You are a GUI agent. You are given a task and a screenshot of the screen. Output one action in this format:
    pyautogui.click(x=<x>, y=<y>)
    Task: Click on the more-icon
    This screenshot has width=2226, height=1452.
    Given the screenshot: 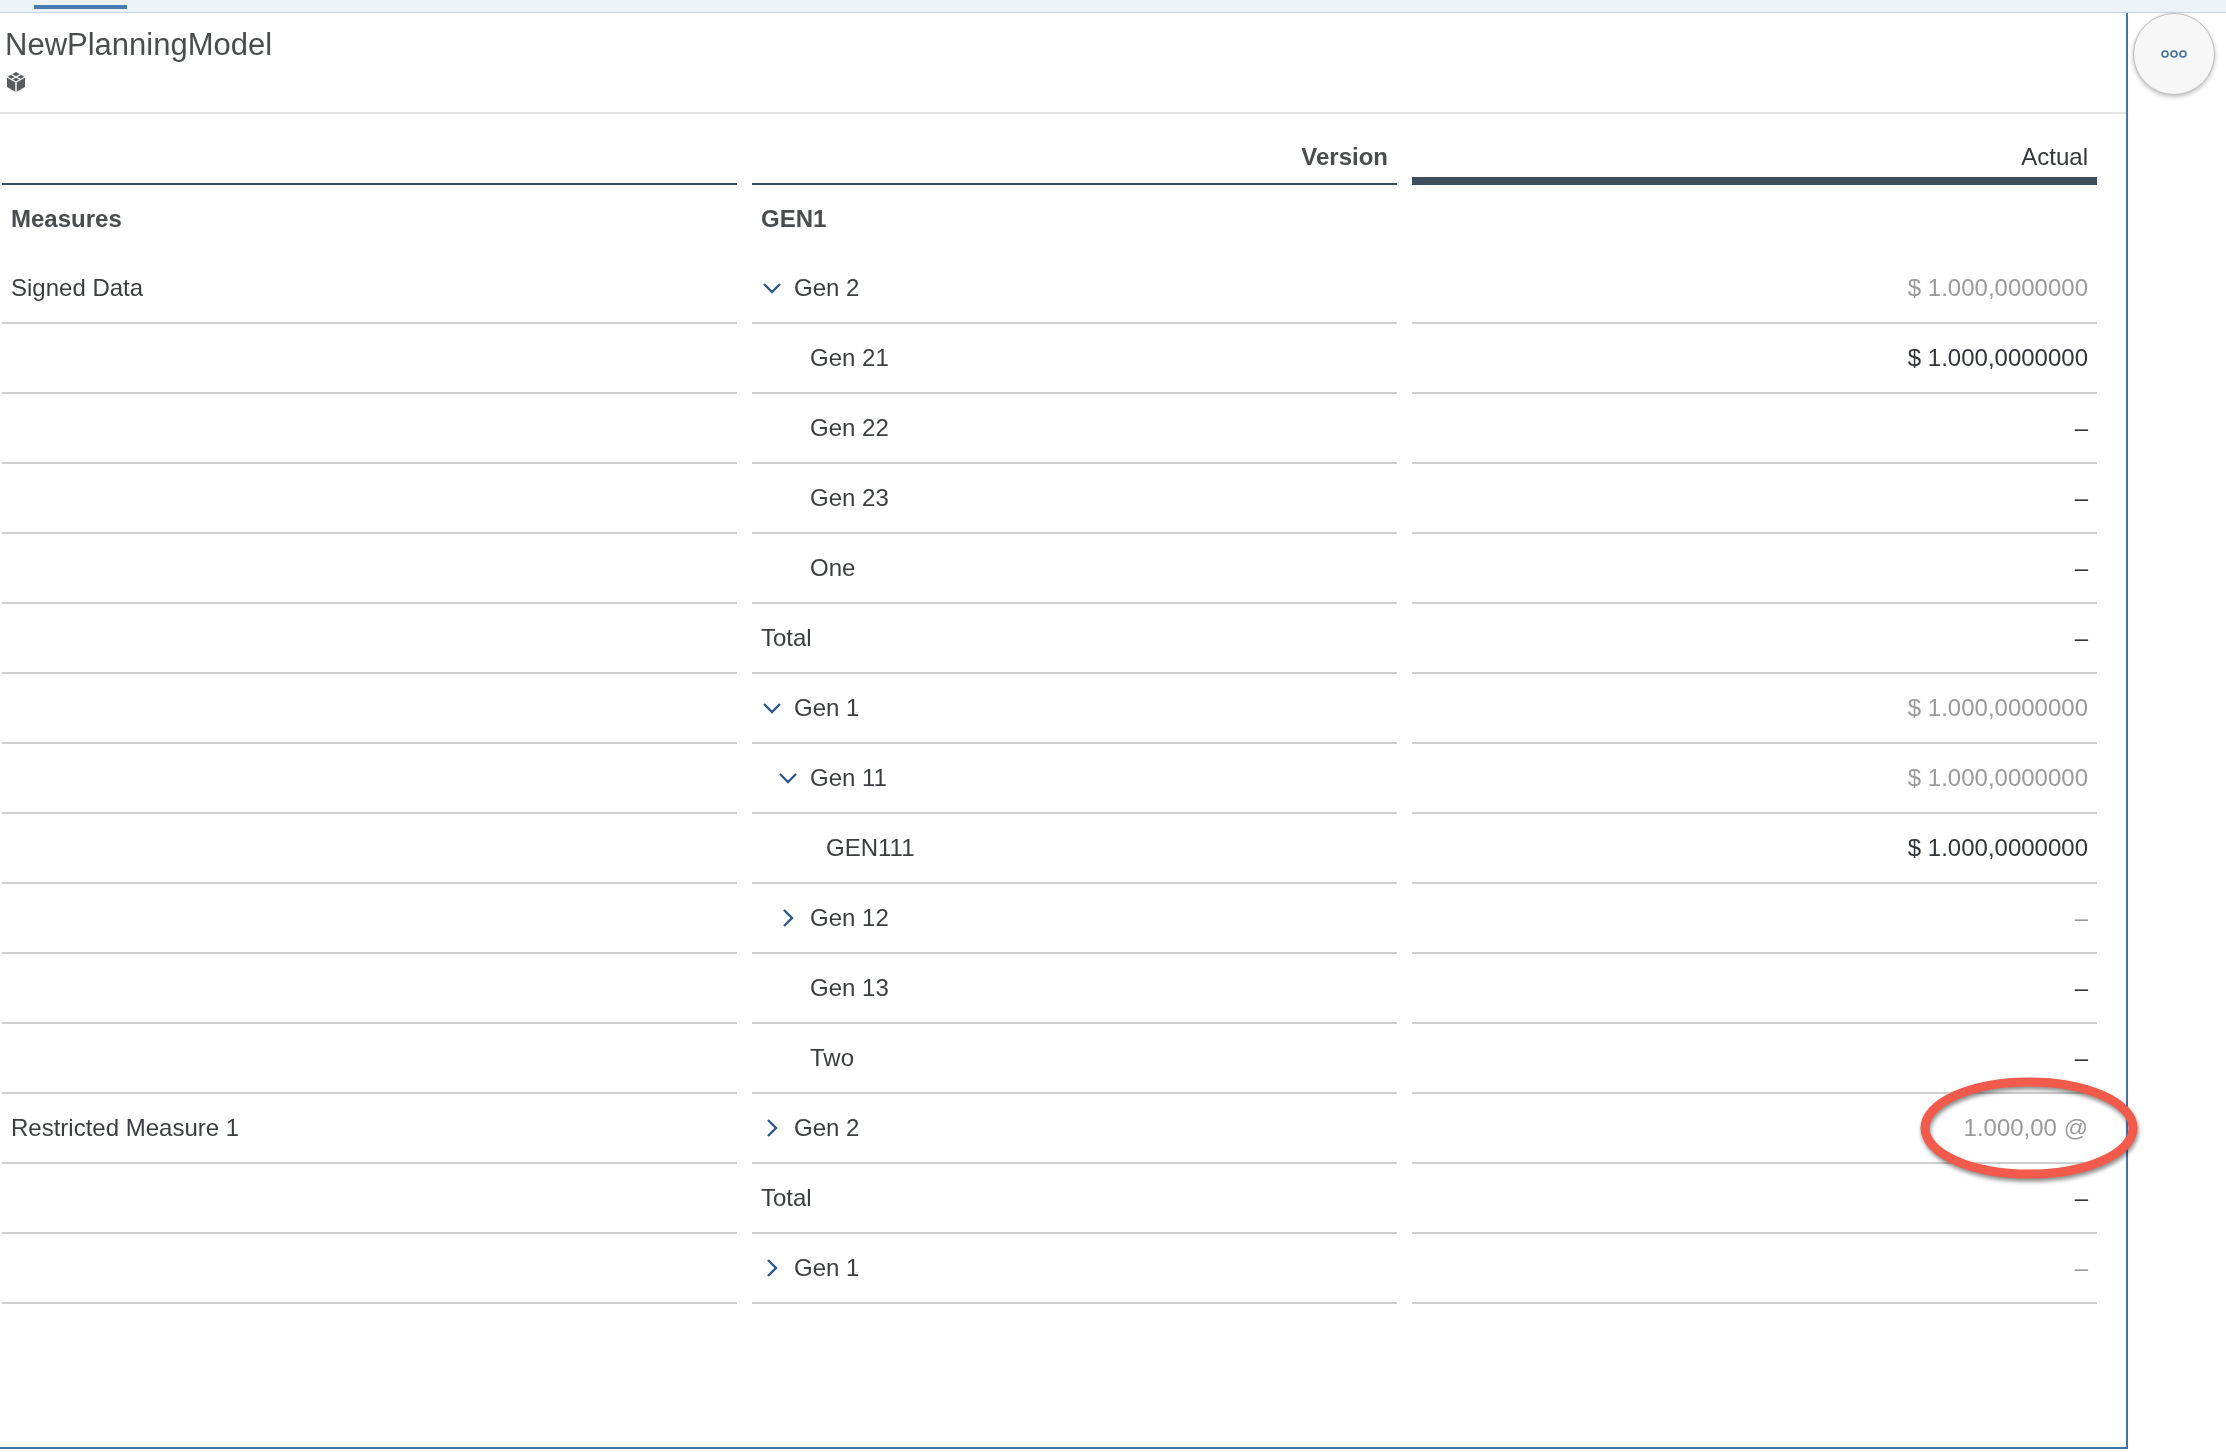 What is the action you would take?
    pyautogui.click(x=2174, y=54)
    